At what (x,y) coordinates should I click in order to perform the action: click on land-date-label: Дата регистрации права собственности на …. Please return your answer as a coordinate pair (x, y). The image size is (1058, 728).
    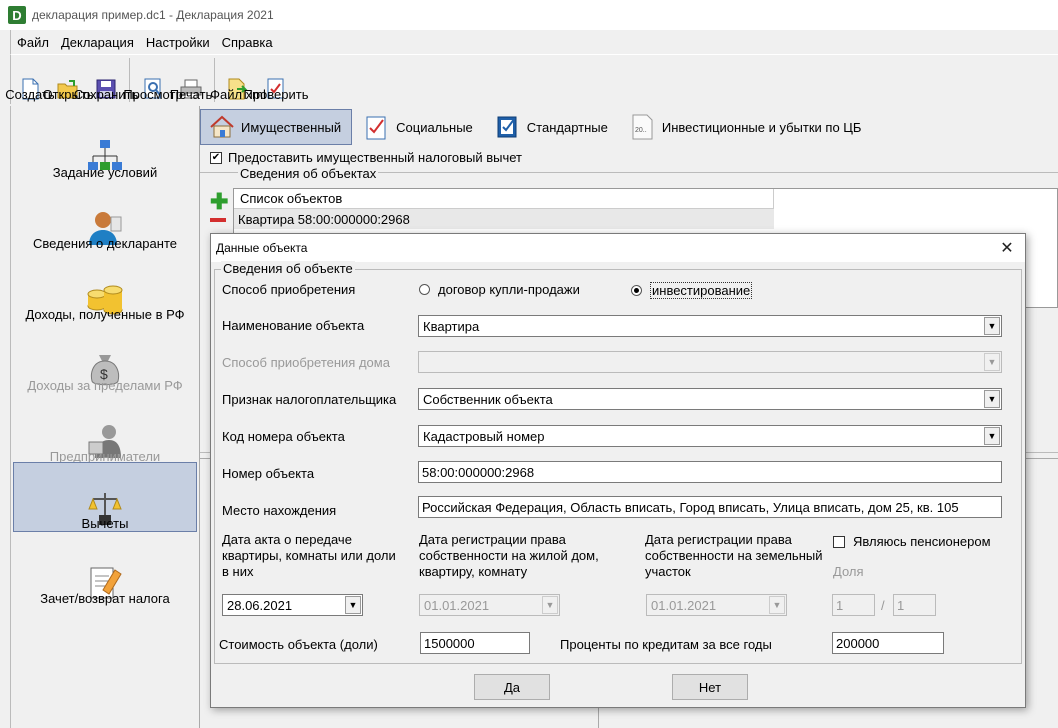
    Looking at the image, I should click on (734, 555).